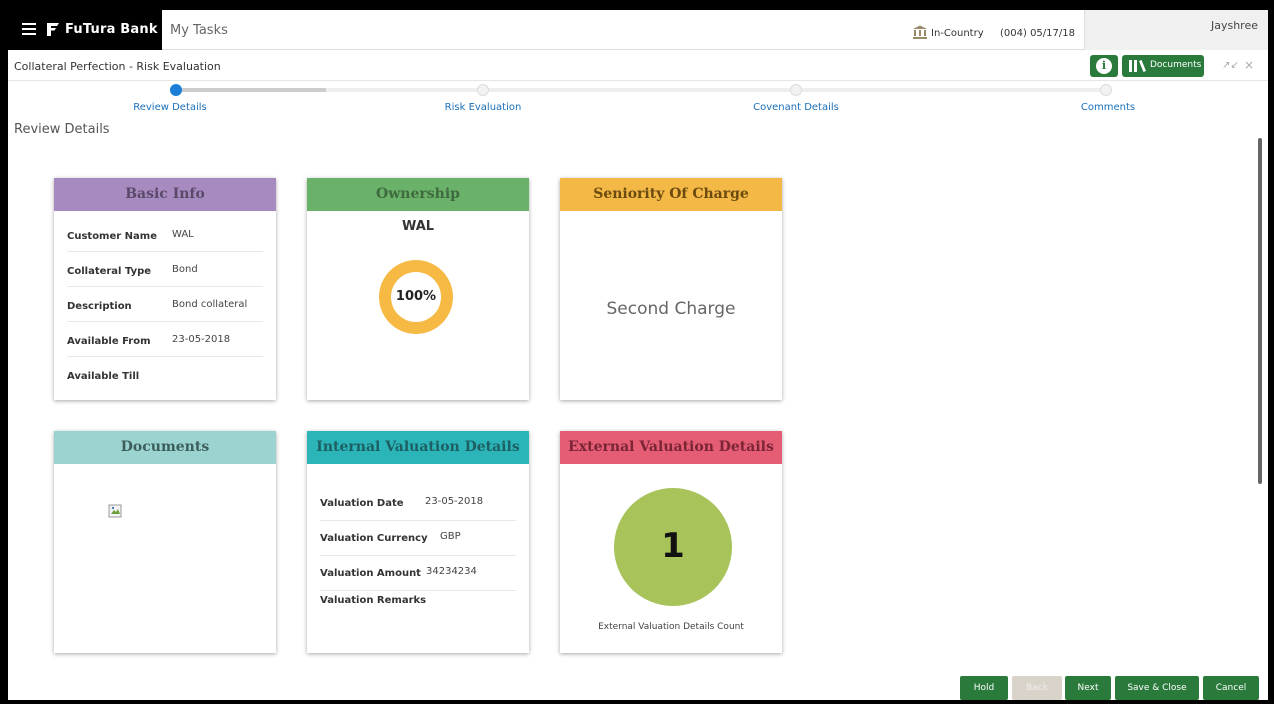 The image size is (1274, 704). Describe the element at coordinates (111, 29) in the screenshot. I see `brand-name: FuTura Bank` at that location.